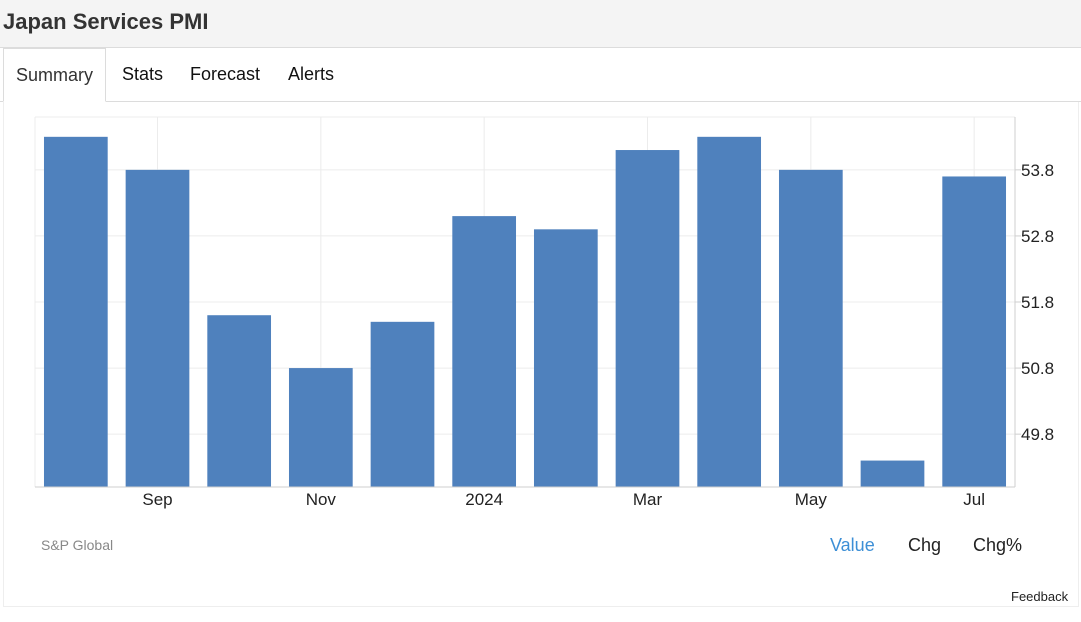 The image size is (1081, 622). Describe the element at coordinates (1037, 302) in the screenshot. I see `y-tick-label: 51.8` at that location.